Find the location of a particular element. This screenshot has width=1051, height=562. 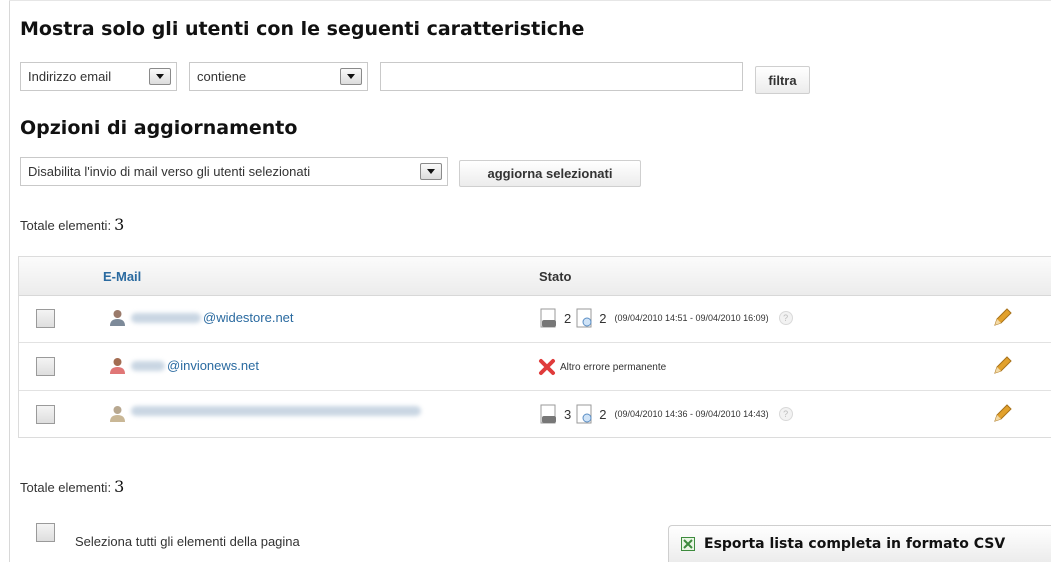

content-top-border is located at coordinates (530, 0).